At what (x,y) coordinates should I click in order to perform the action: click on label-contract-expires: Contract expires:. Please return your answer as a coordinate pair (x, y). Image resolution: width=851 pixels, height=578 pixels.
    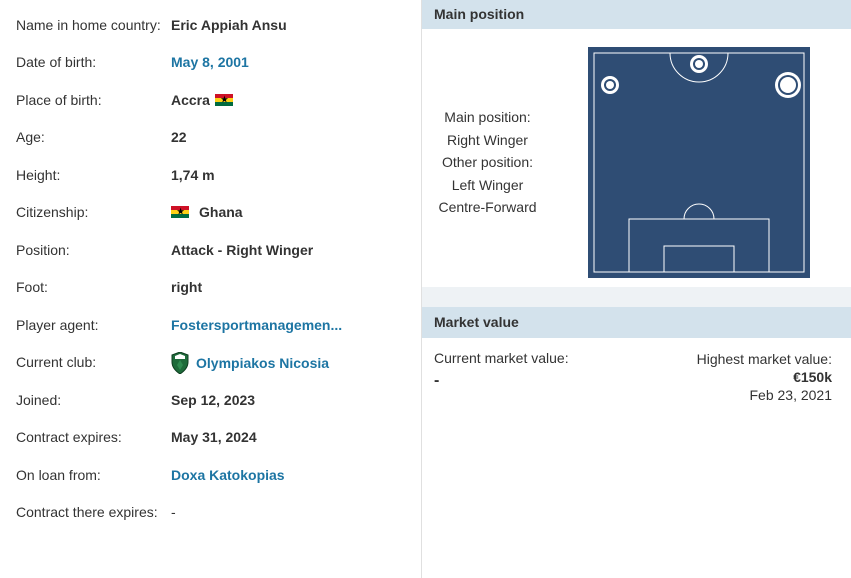
    Looking at the image, I should click on (69, 437).